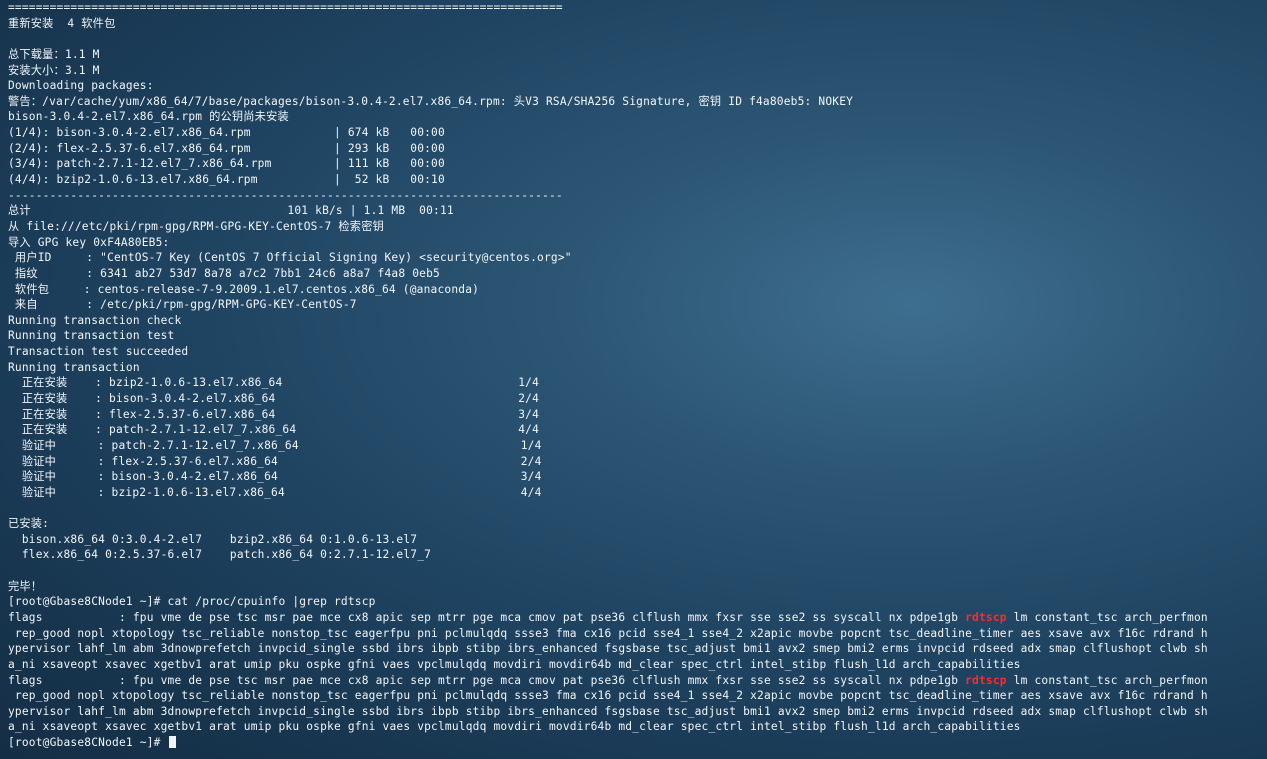 The width and height of the screenshot is (1267, 759). What do you see at coordinates (62, 23) in the screenshot?
I see `terminal-line: 重新安装 4 软件包` at bounding box center [62, 23].